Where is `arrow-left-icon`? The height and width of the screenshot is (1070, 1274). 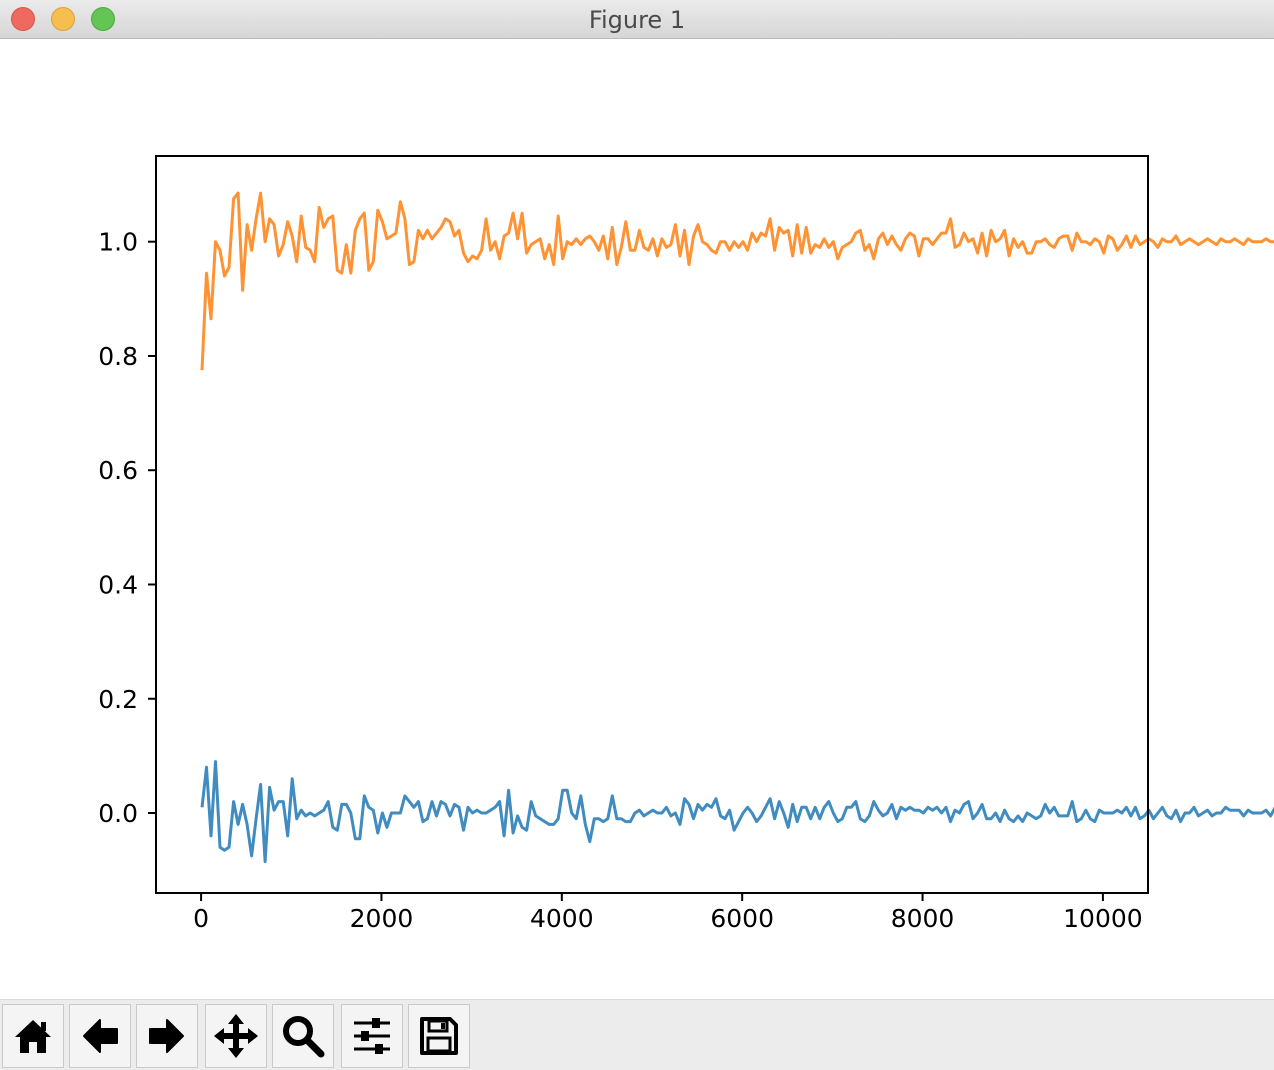 arrow-left-icon is located at coordinates (100, 1036).